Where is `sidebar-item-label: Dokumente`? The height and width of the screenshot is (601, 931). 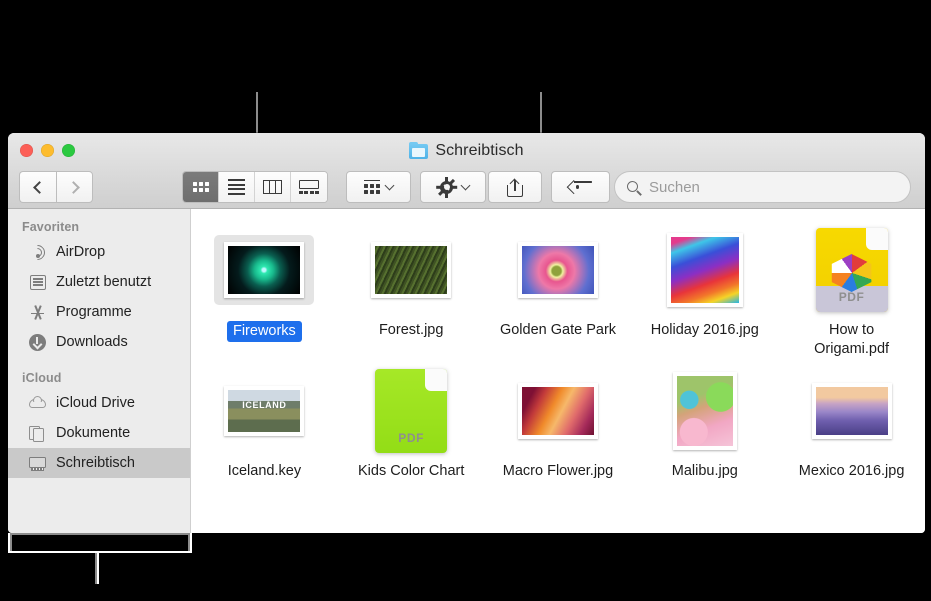 sidebar-item-label: Dokumente is located at coordinates (93, 433).